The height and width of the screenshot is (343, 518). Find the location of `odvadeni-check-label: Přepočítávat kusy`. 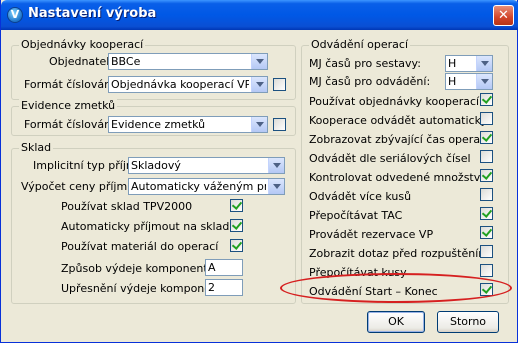

odvadeni-check-label: Přepočítávat kusy is located at coordinates (358, 272).